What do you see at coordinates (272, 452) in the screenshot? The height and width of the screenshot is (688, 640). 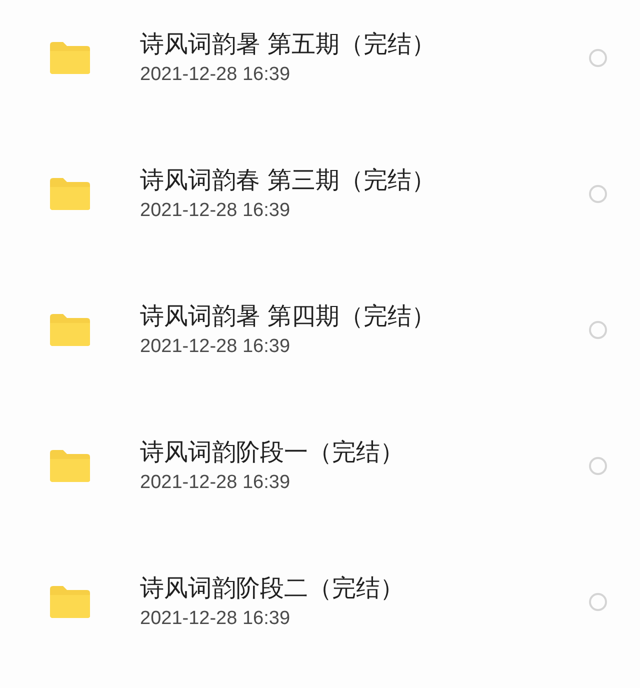 I see `folder-name: 诗风词韵阶段一（完结）` at bounding box center [272, 452].